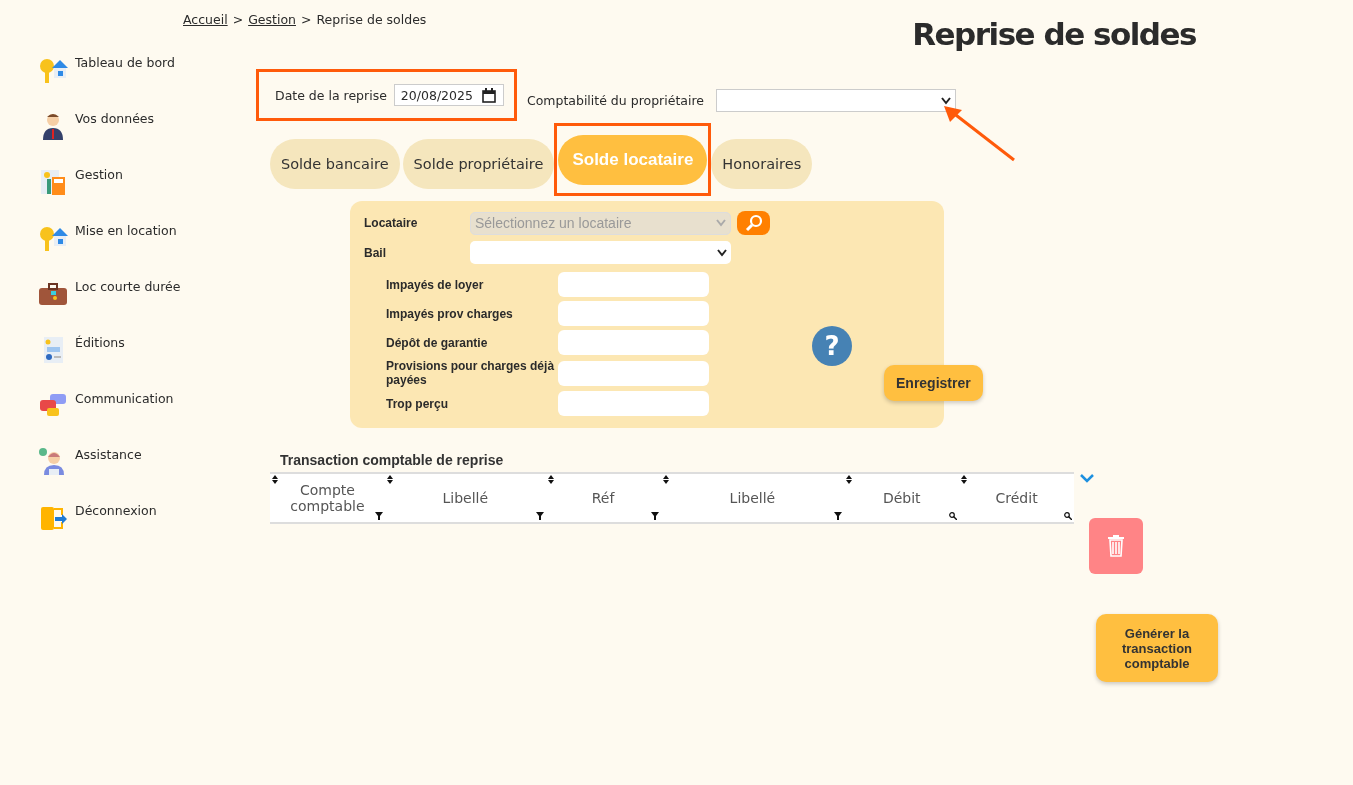 Image resolution: width=1353 pixels, height=785 pixels. What do you see at coordinates (437, 342) in the screenshot?
I see `field-label: Dépôt de garantie` at bounding box center [437, 342].